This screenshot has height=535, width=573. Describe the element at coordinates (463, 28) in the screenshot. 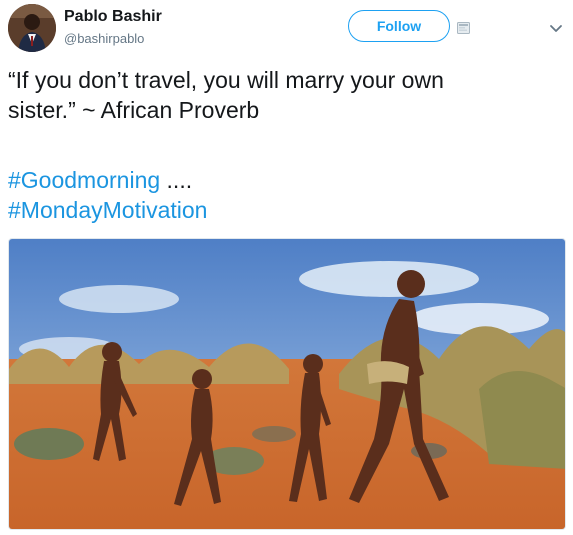

I see `external-link-icon` at that location.